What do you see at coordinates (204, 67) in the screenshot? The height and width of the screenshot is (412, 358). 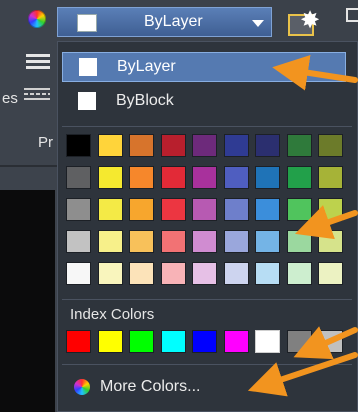 I see `option-bylayer: ByLayer` at bounding box center [204, 67].